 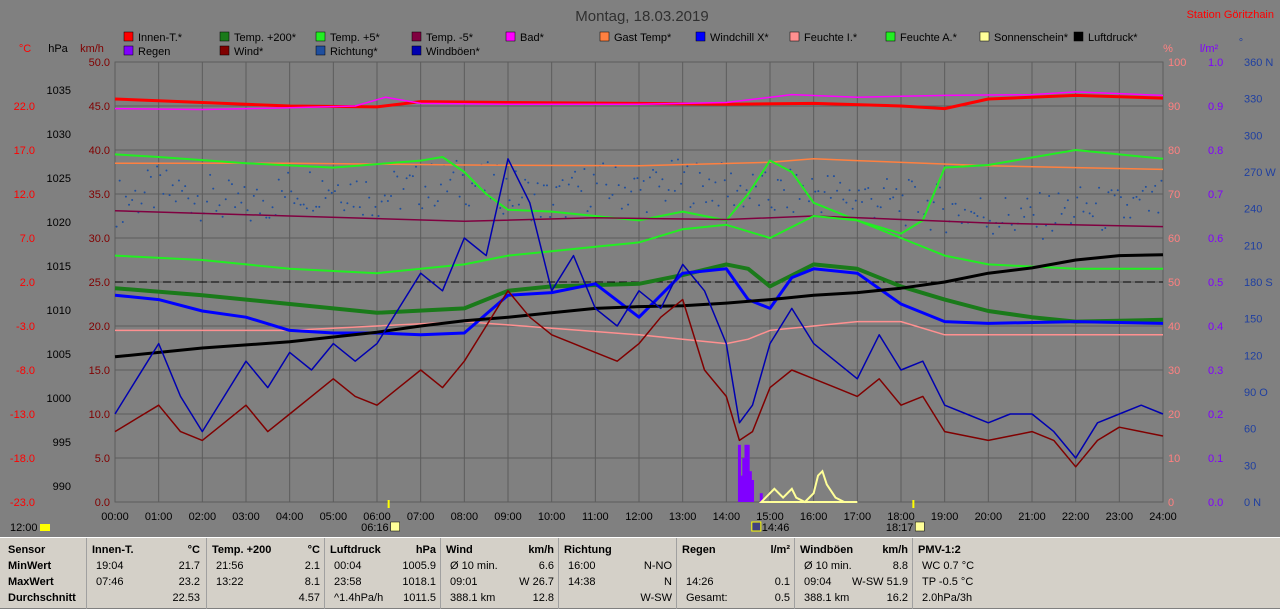 I want to click on stats-line-label: 14:26, so click(x=700, y=582).